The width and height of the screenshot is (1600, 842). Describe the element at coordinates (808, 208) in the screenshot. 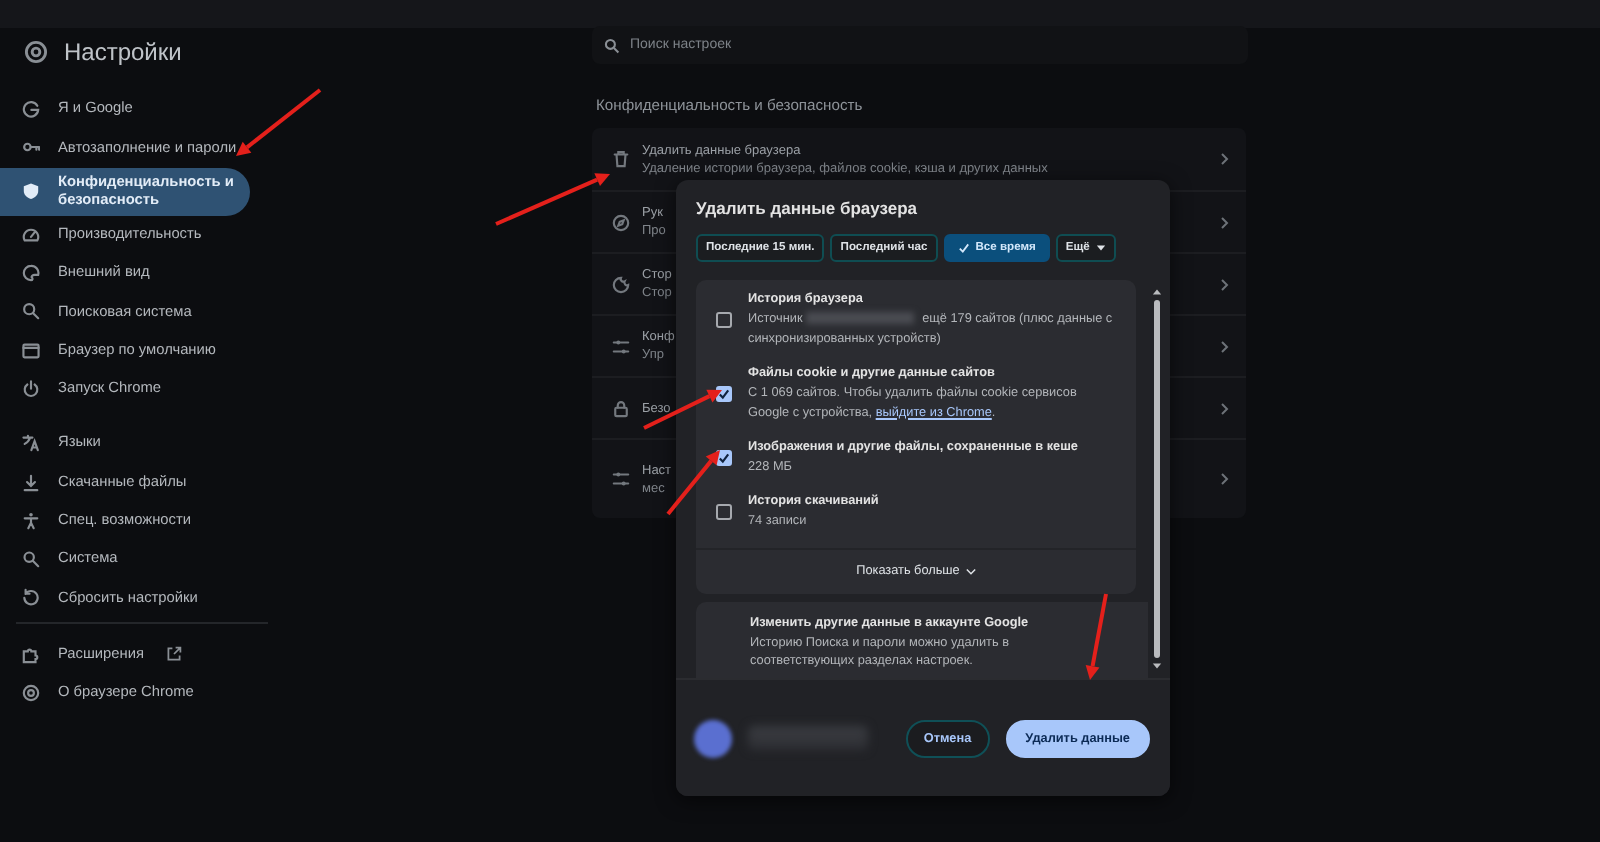

I see `dialog-title: Удалить данные браузера` at that location.